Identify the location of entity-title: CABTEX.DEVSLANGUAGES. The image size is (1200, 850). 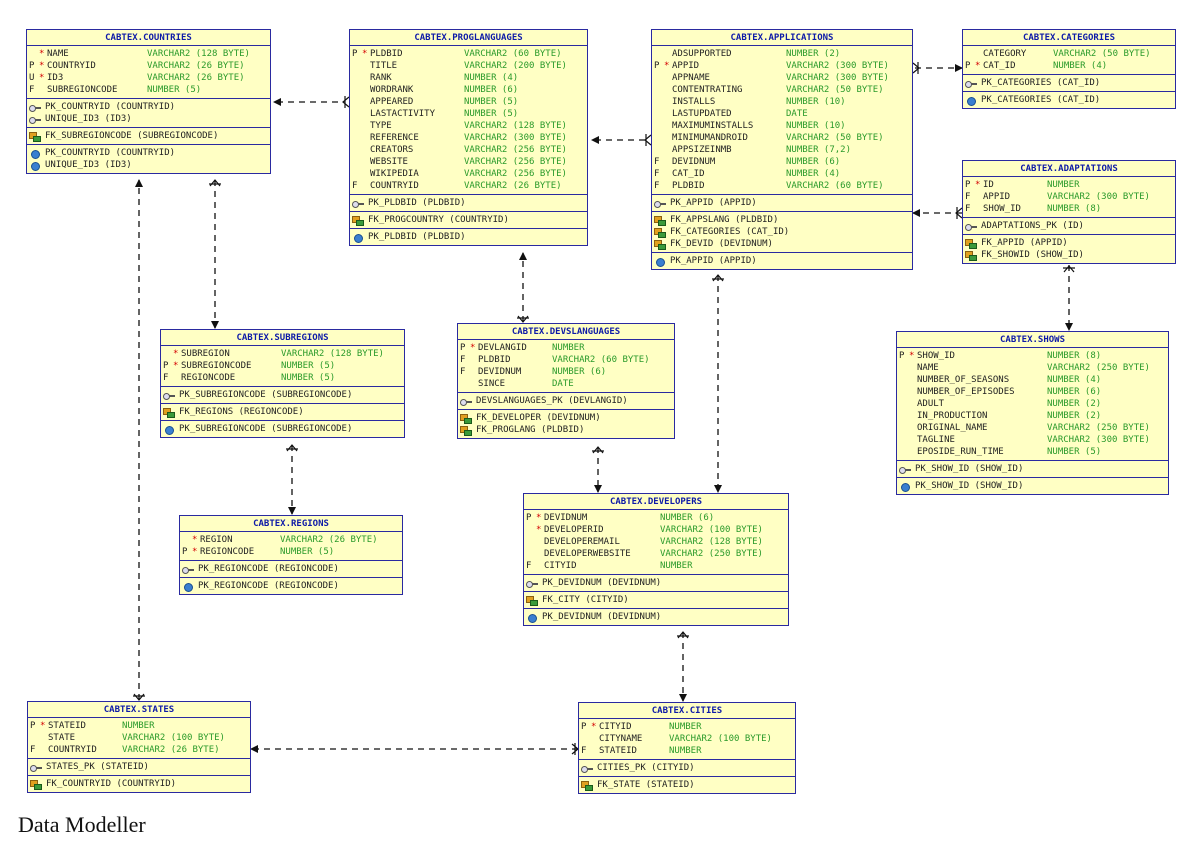
(566, 332).